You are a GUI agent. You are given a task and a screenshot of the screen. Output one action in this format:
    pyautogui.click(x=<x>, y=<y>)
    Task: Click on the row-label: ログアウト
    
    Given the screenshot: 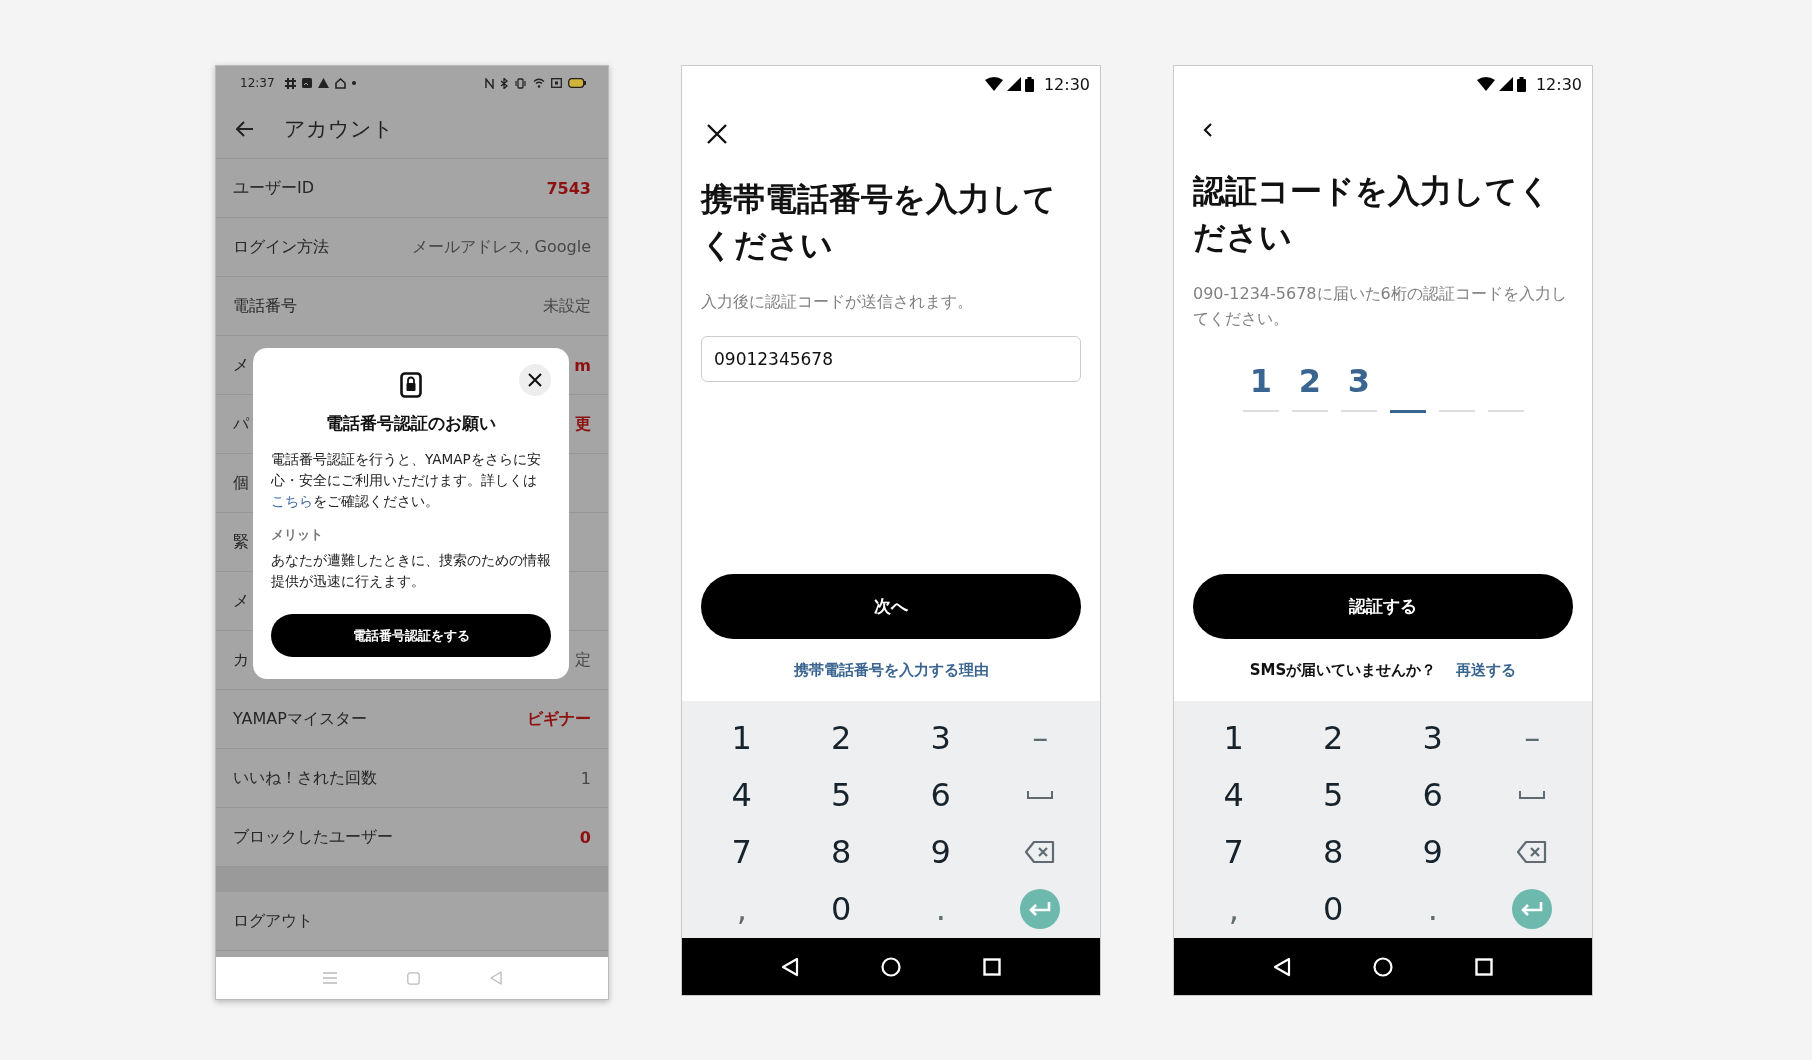 What is the action you would take?
    pyautogui.click(x=273, y=921)
    